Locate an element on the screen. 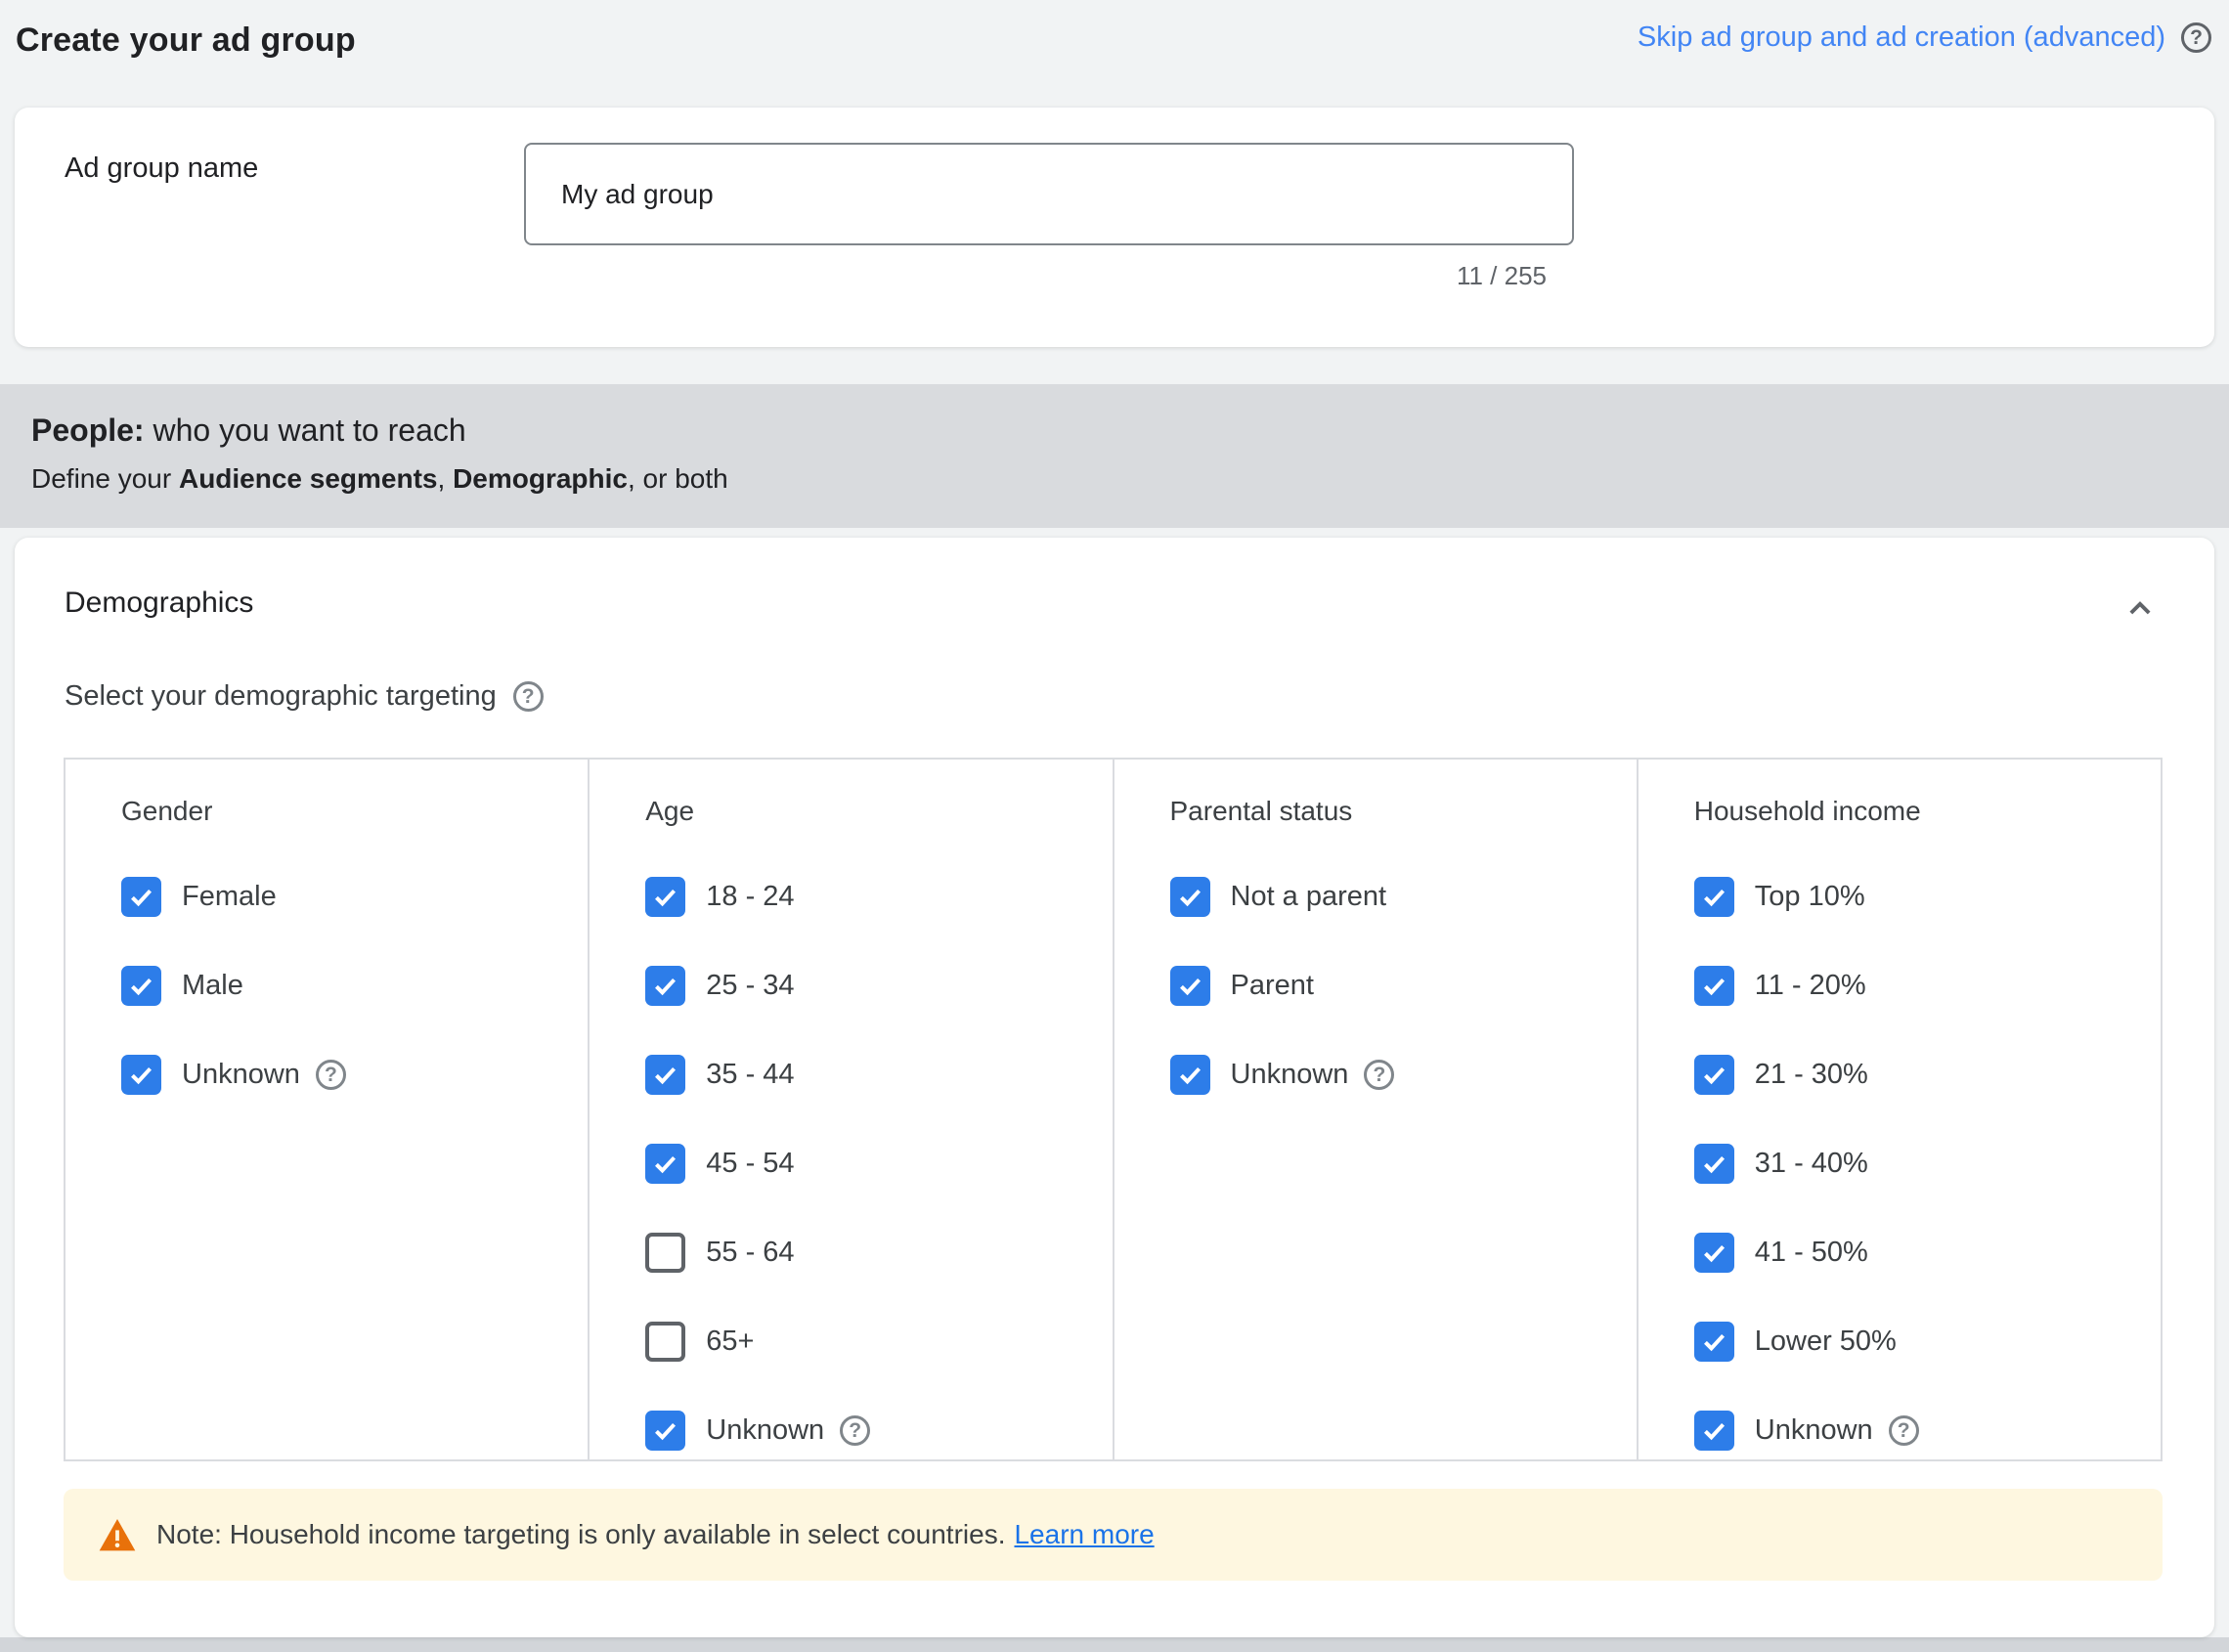 The image size is (2229, 1652). option-label: 45 - 54 is located at coordinates (751, 1163).